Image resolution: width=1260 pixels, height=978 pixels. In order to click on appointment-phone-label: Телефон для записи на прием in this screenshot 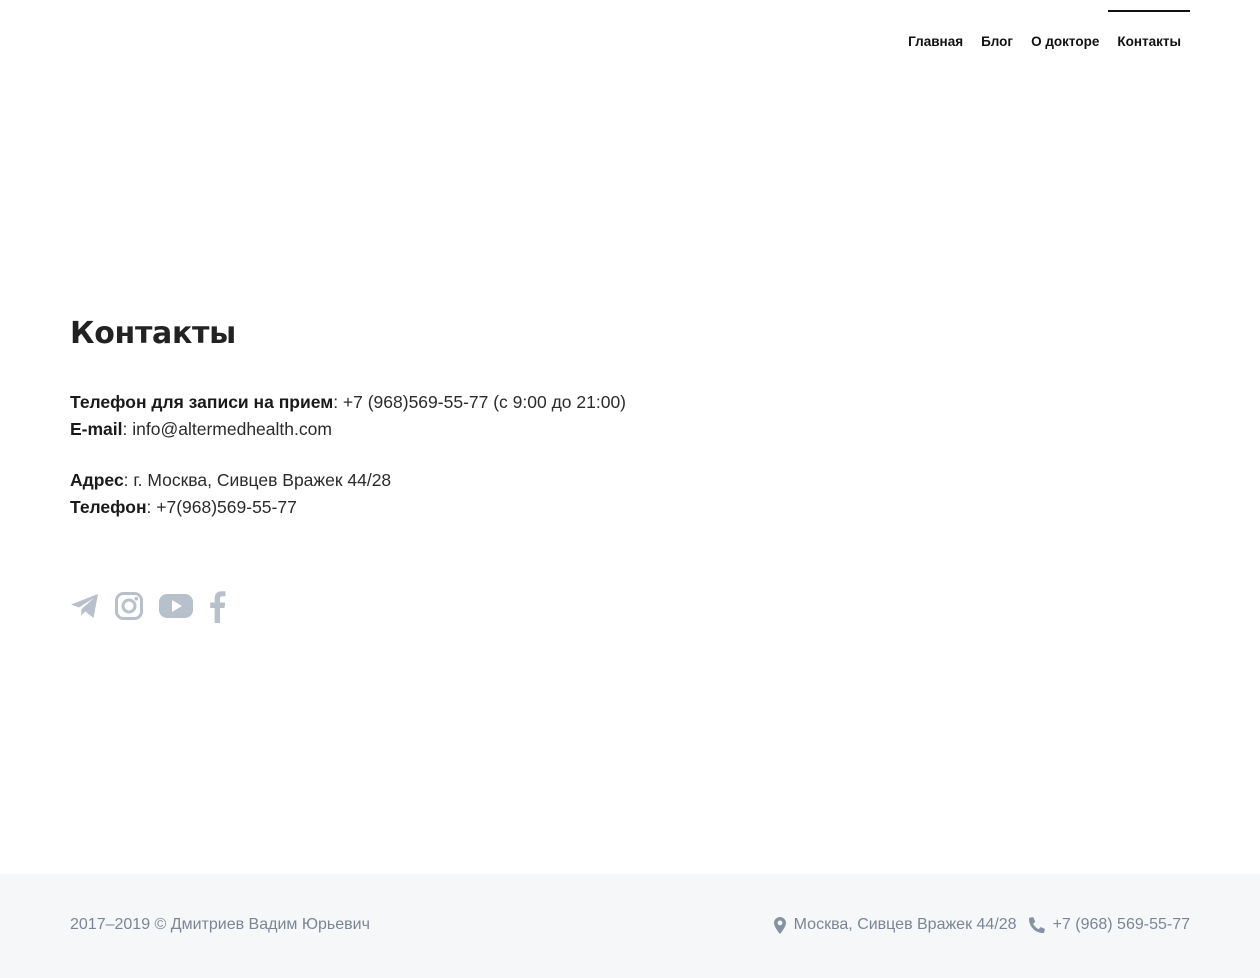, I will do `click(202, 402)`.